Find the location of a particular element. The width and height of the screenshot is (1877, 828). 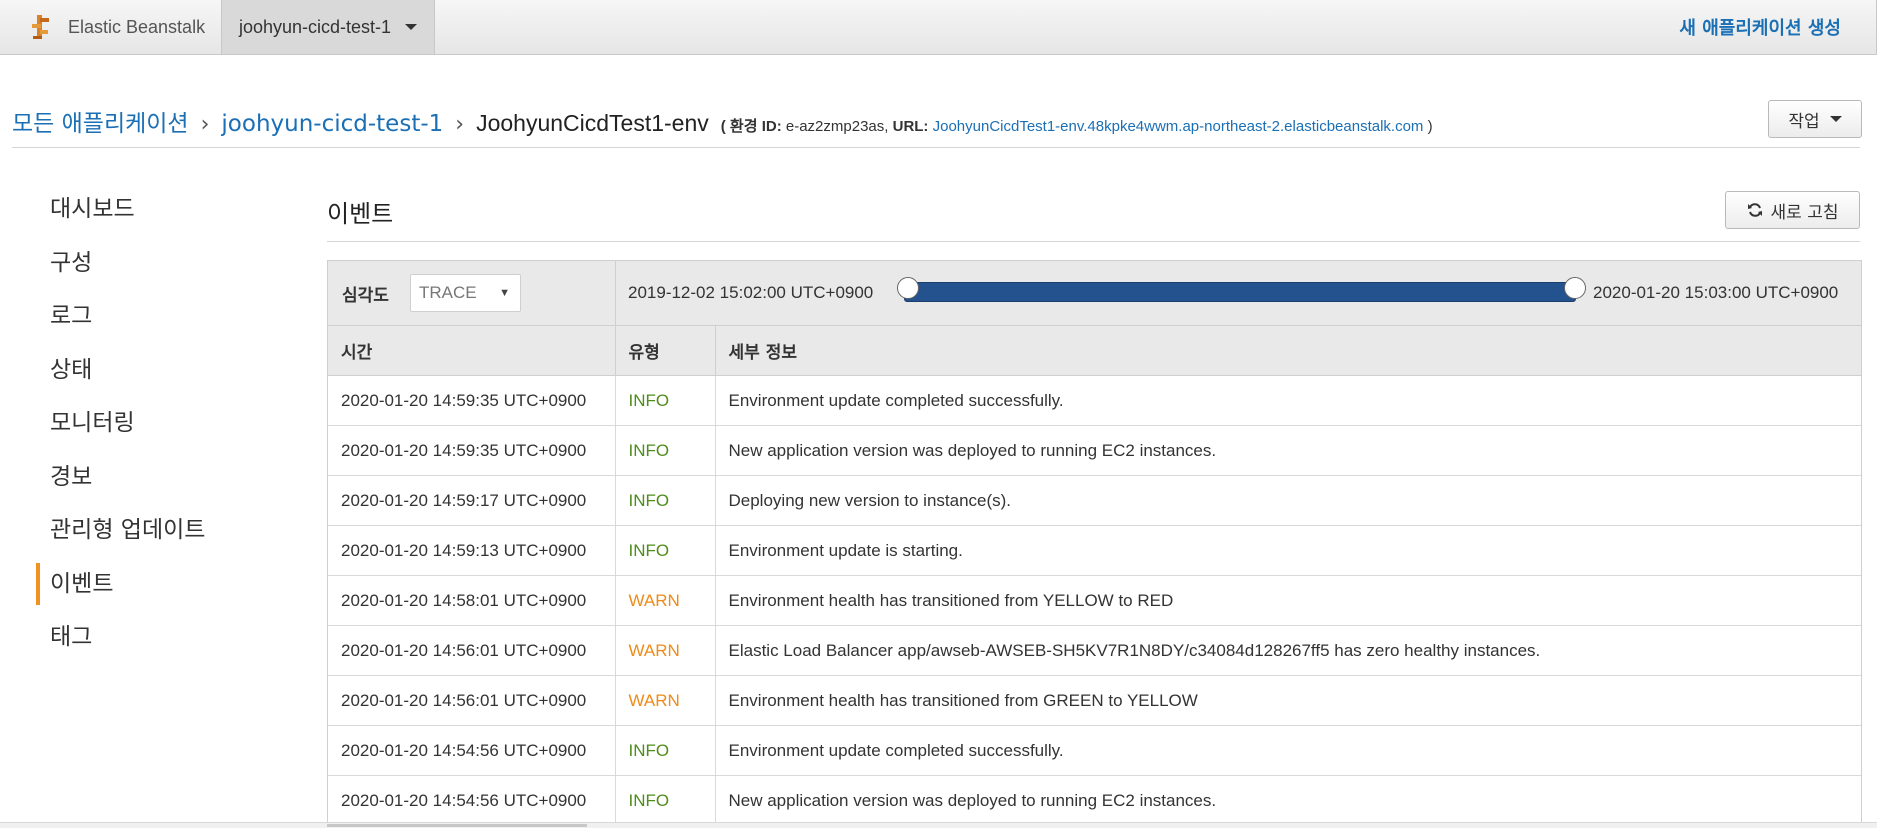

sidebar-item-logs: 로그 is located at coordinates (166, 322).